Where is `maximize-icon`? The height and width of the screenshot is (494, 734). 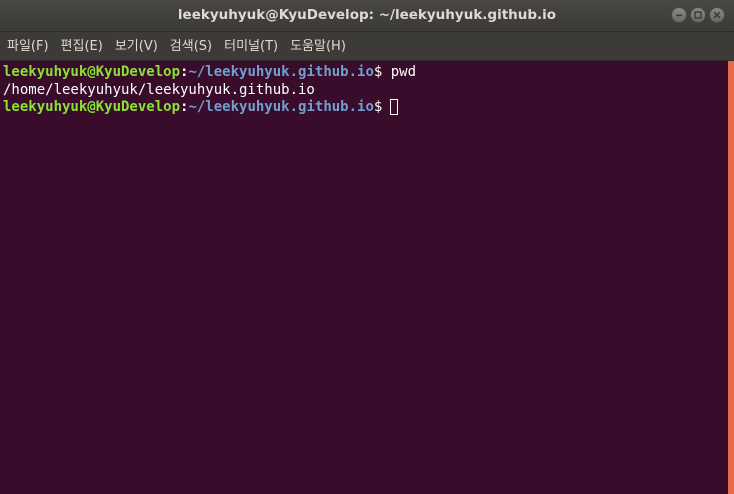 maximize-icon is located at coordinates (698, 15).